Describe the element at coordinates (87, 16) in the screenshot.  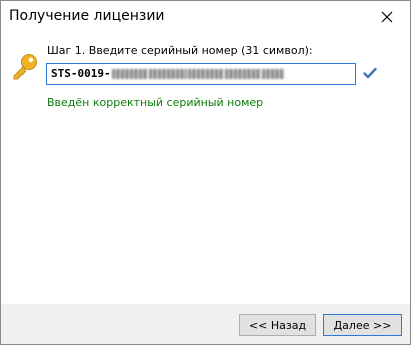
I see `dialog-title: Получение лицензии` at that location.